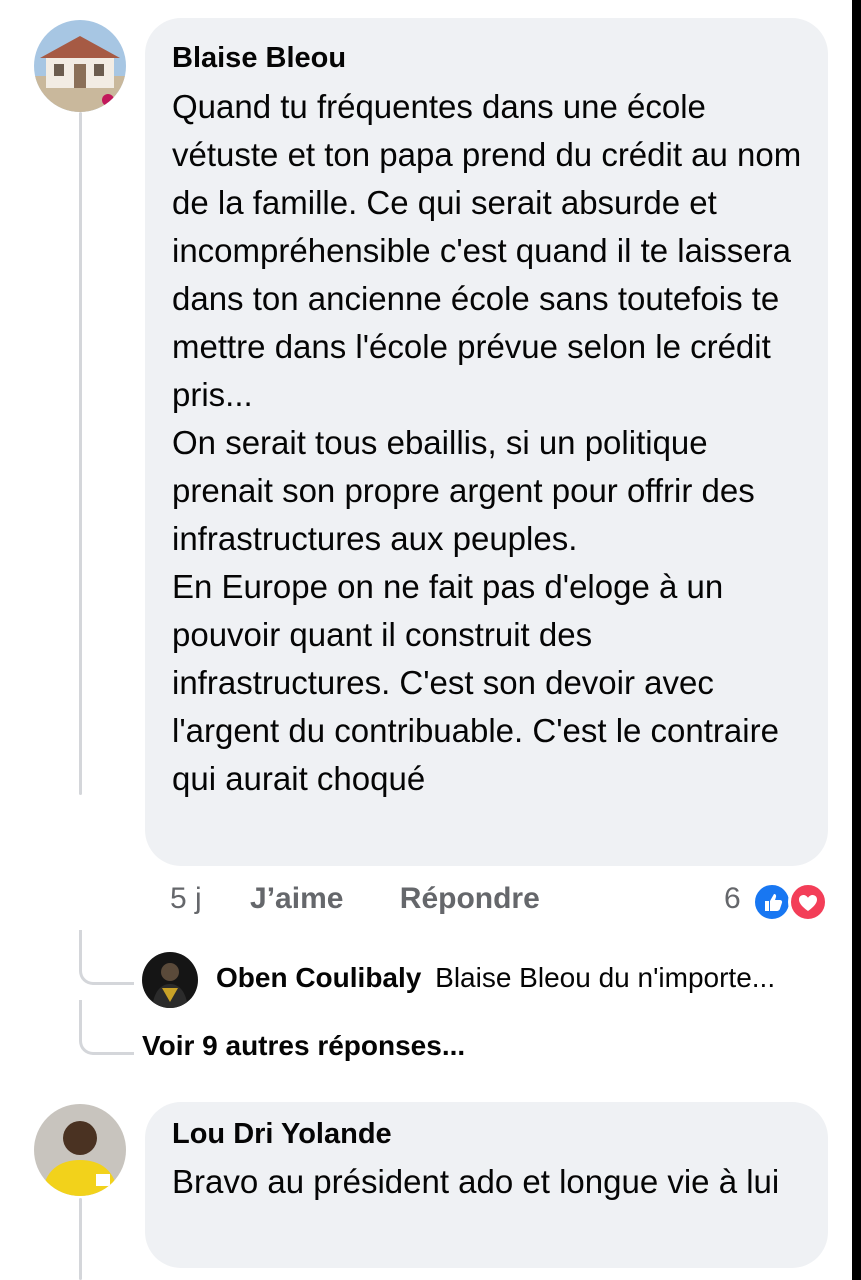  Describe the element at coordinates (732, 899) in the screenshot. I see `reaction-count: 6` at that location.